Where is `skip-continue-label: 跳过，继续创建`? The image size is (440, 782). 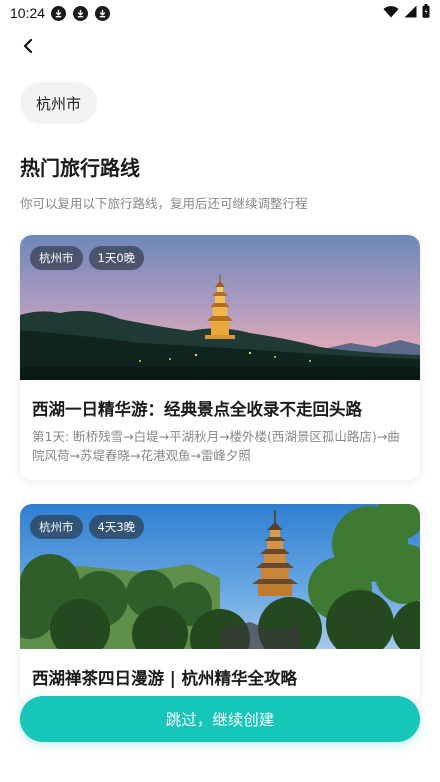
skip-continue-label: 跳过，继续创建 is located at coordinates (220, 720).